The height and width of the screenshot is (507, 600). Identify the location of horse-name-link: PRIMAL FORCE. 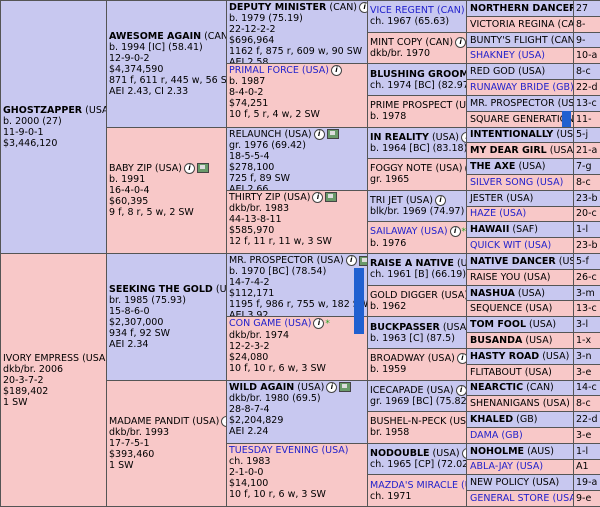
(264, 70).